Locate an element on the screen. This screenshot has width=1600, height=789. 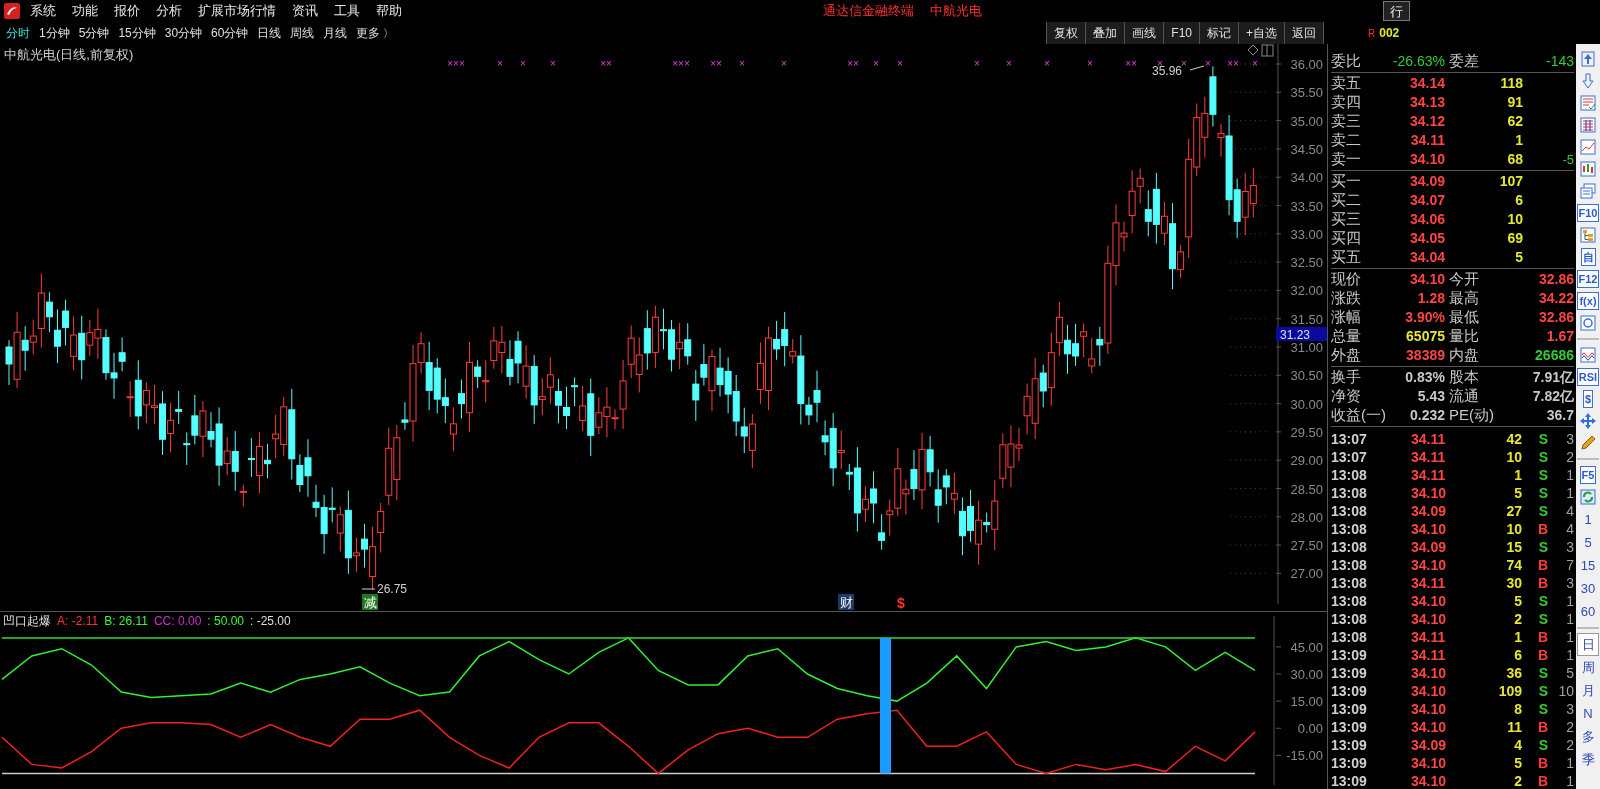
signal-mark: ×× is located at coordinates (716, 63).